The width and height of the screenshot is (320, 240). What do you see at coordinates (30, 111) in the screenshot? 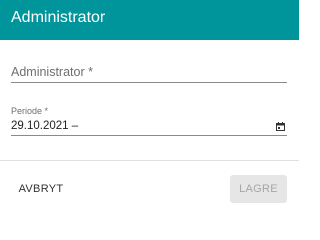
I see `period-label: Periode *` at bounding box center [30, 111].